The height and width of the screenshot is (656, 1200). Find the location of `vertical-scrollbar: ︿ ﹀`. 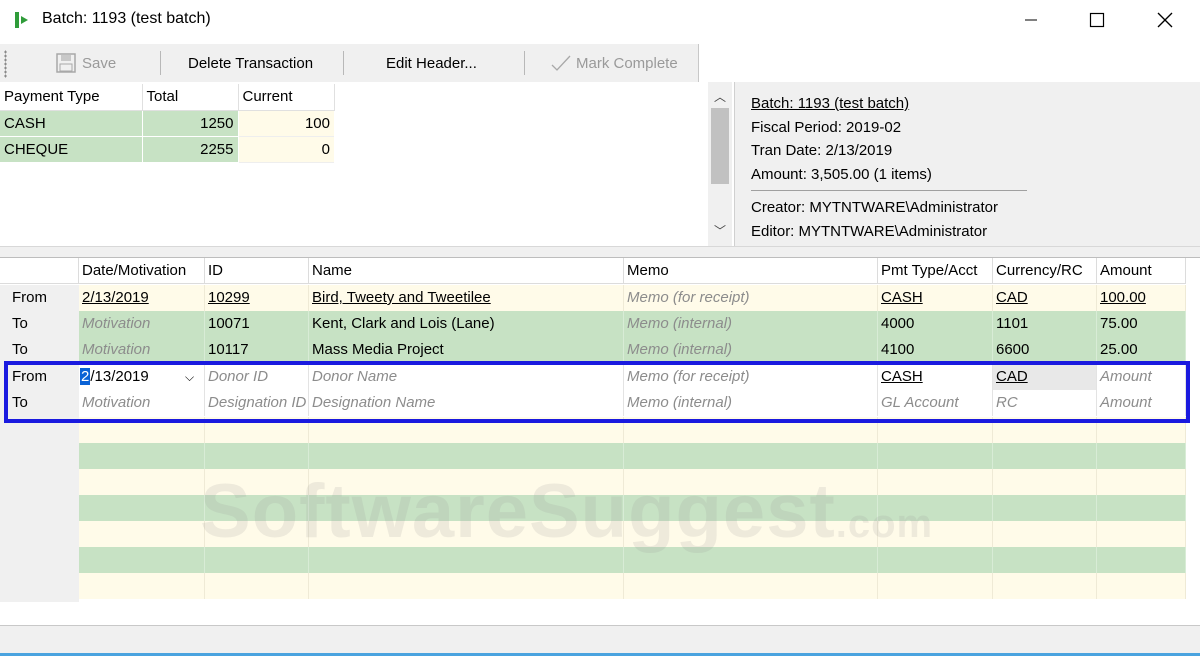

vertical-scrollbar: ︿ ﹀ is located at coordinates (720, 164).